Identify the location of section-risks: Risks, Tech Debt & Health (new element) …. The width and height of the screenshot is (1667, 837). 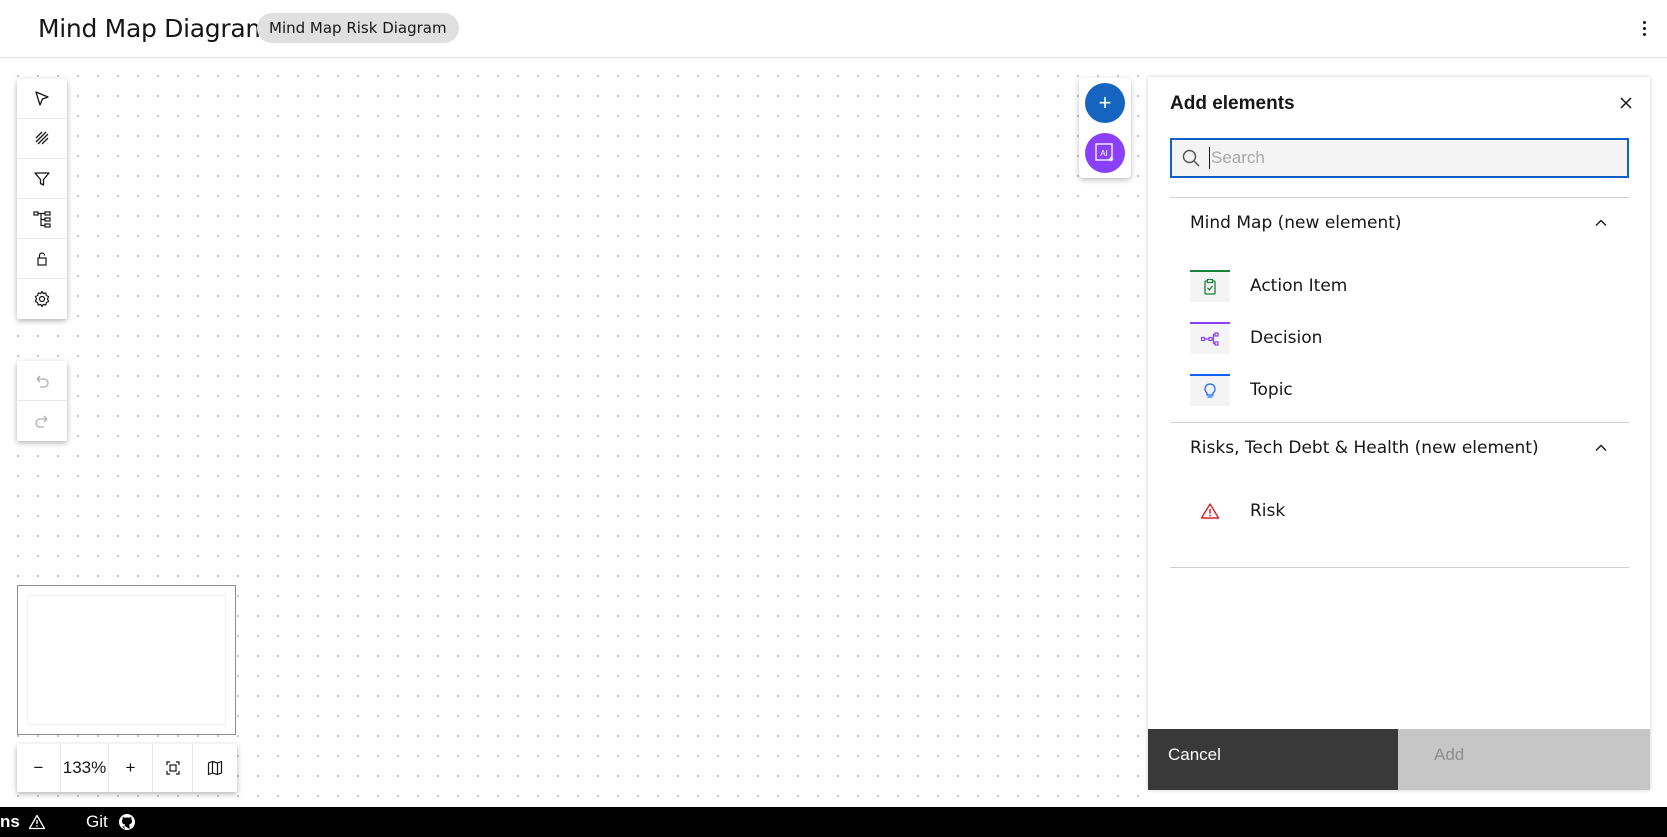
(1399, 495).